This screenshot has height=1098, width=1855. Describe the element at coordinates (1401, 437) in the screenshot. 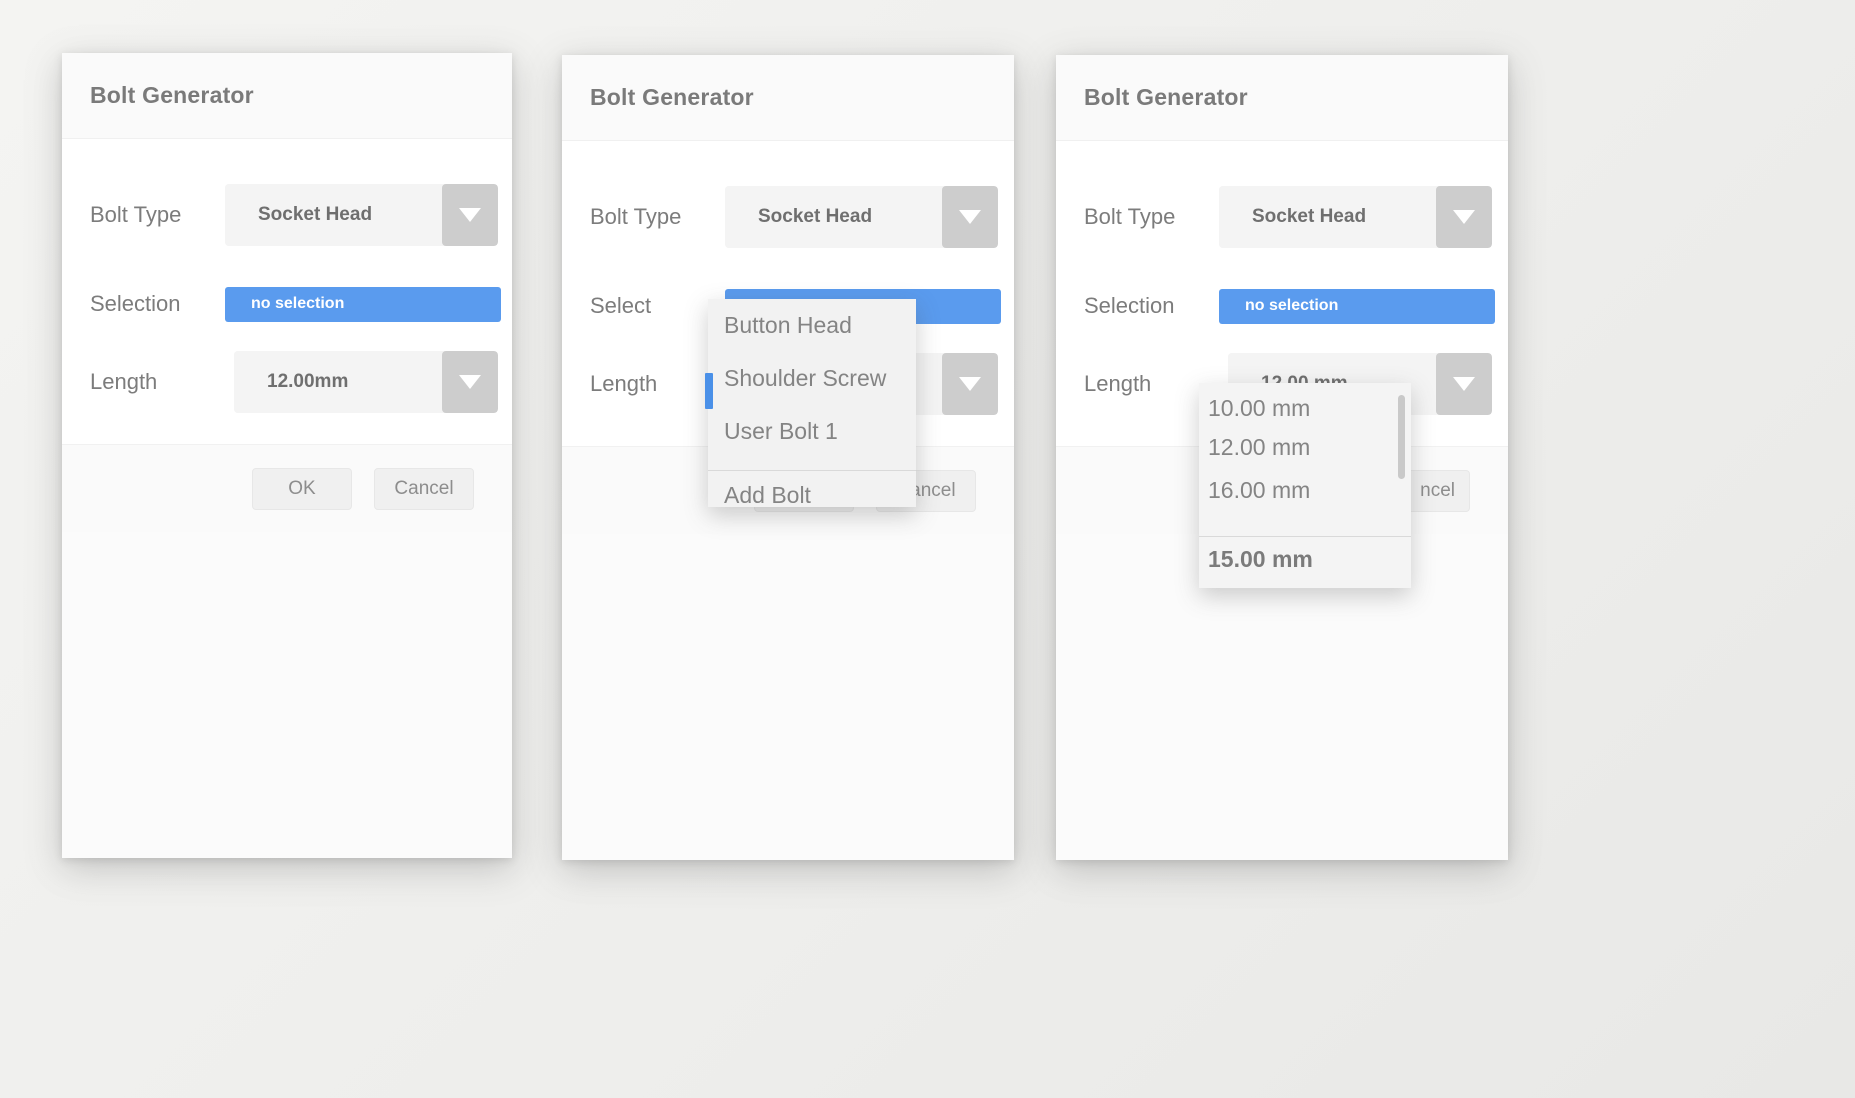

I see `dropdown-scrollbar` at that location.